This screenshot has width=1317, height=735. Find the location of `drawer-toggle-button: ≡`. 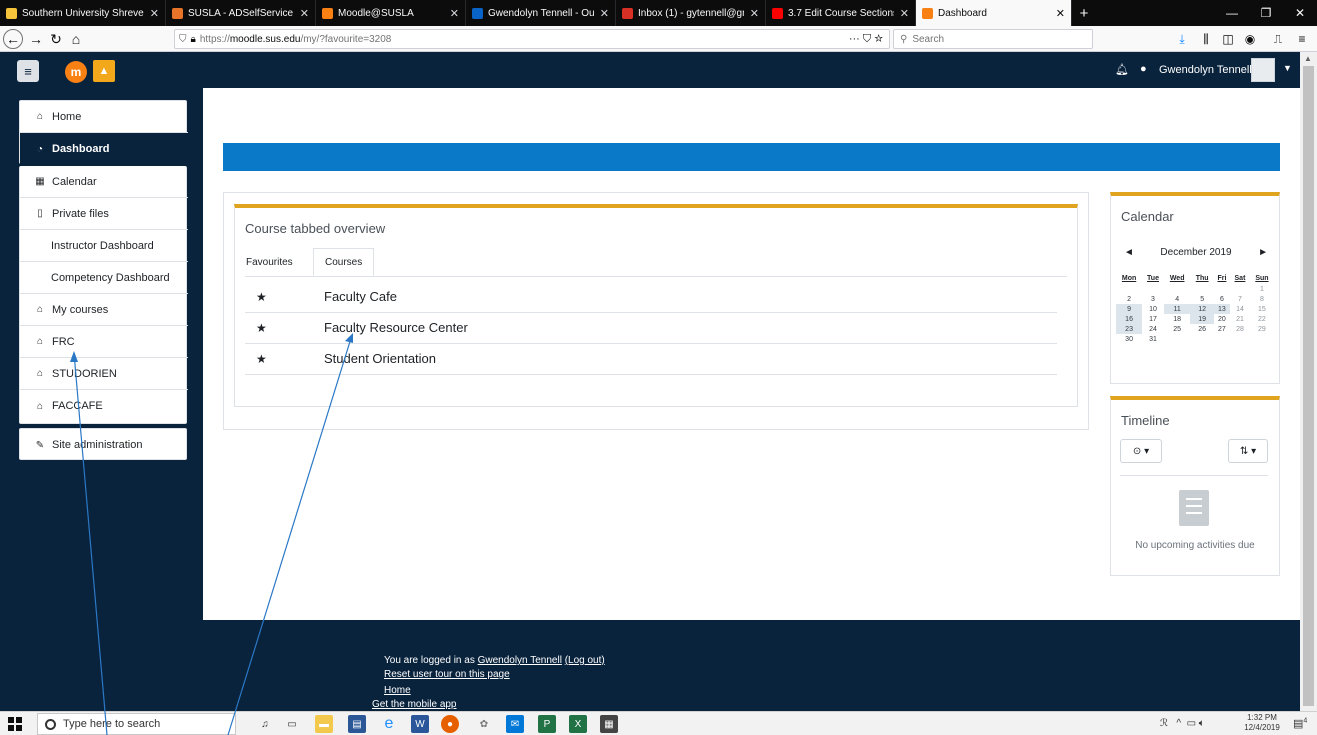

drawer-toggle-button: ≡ is located at coordinates (28, 71).